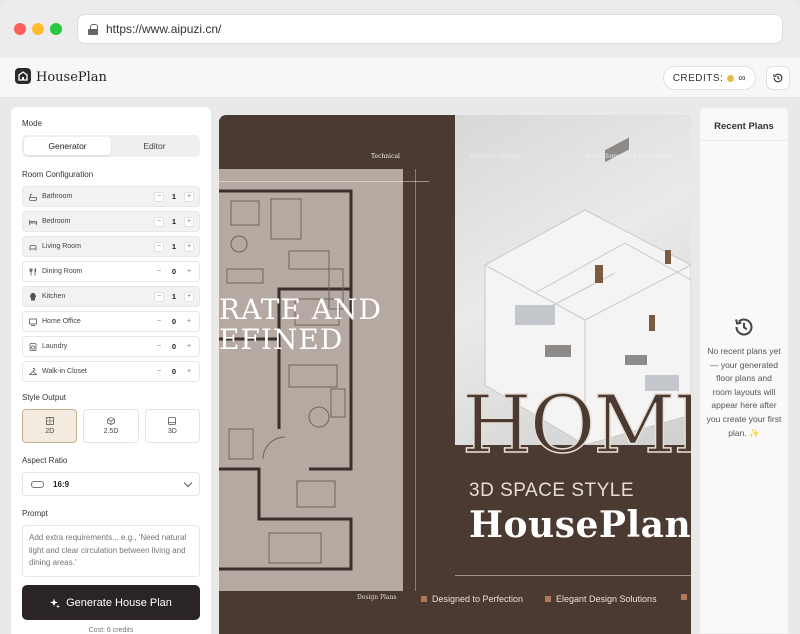 The width and height of the screenshot is (800, 634). What do you see at coordinates (50, 426) in the screenshot?
I see `style-option-2d: 2D` at bounding box center [50, 426].